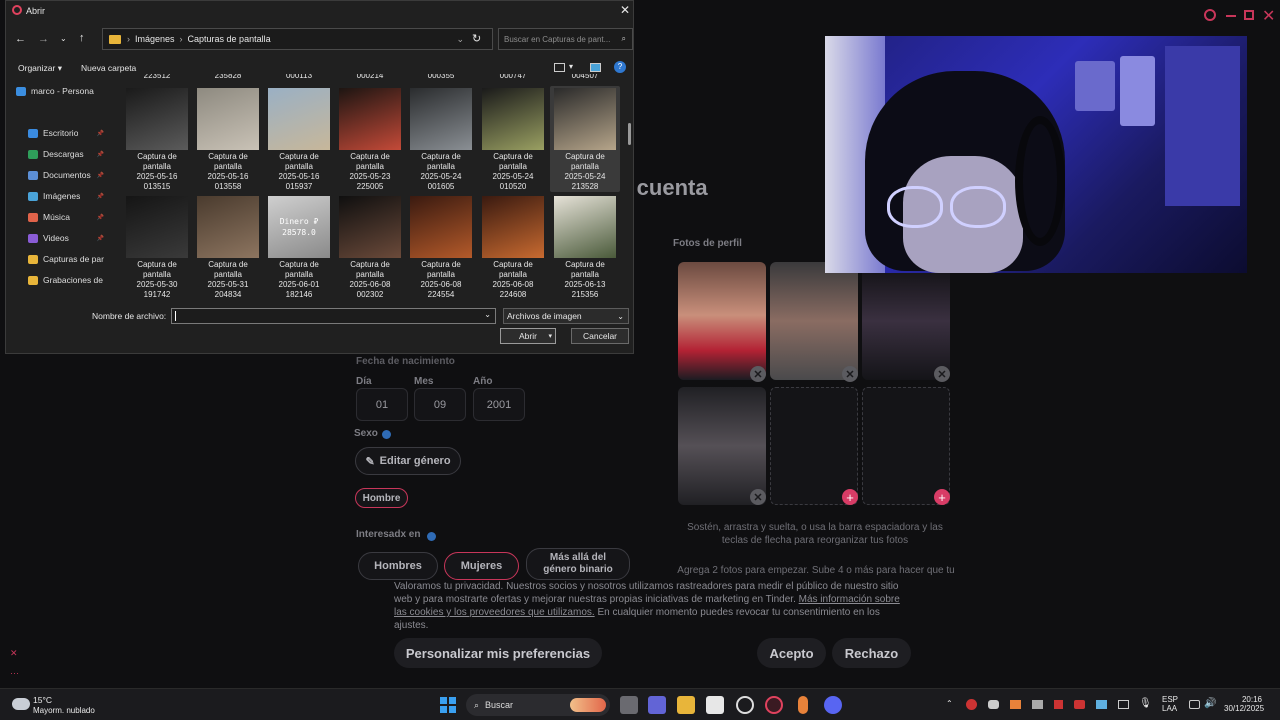 The image size is (1280, 720). Describe the element at coordinates (14, 673) in the screenshot. I see `more-icon: ···` at that location.